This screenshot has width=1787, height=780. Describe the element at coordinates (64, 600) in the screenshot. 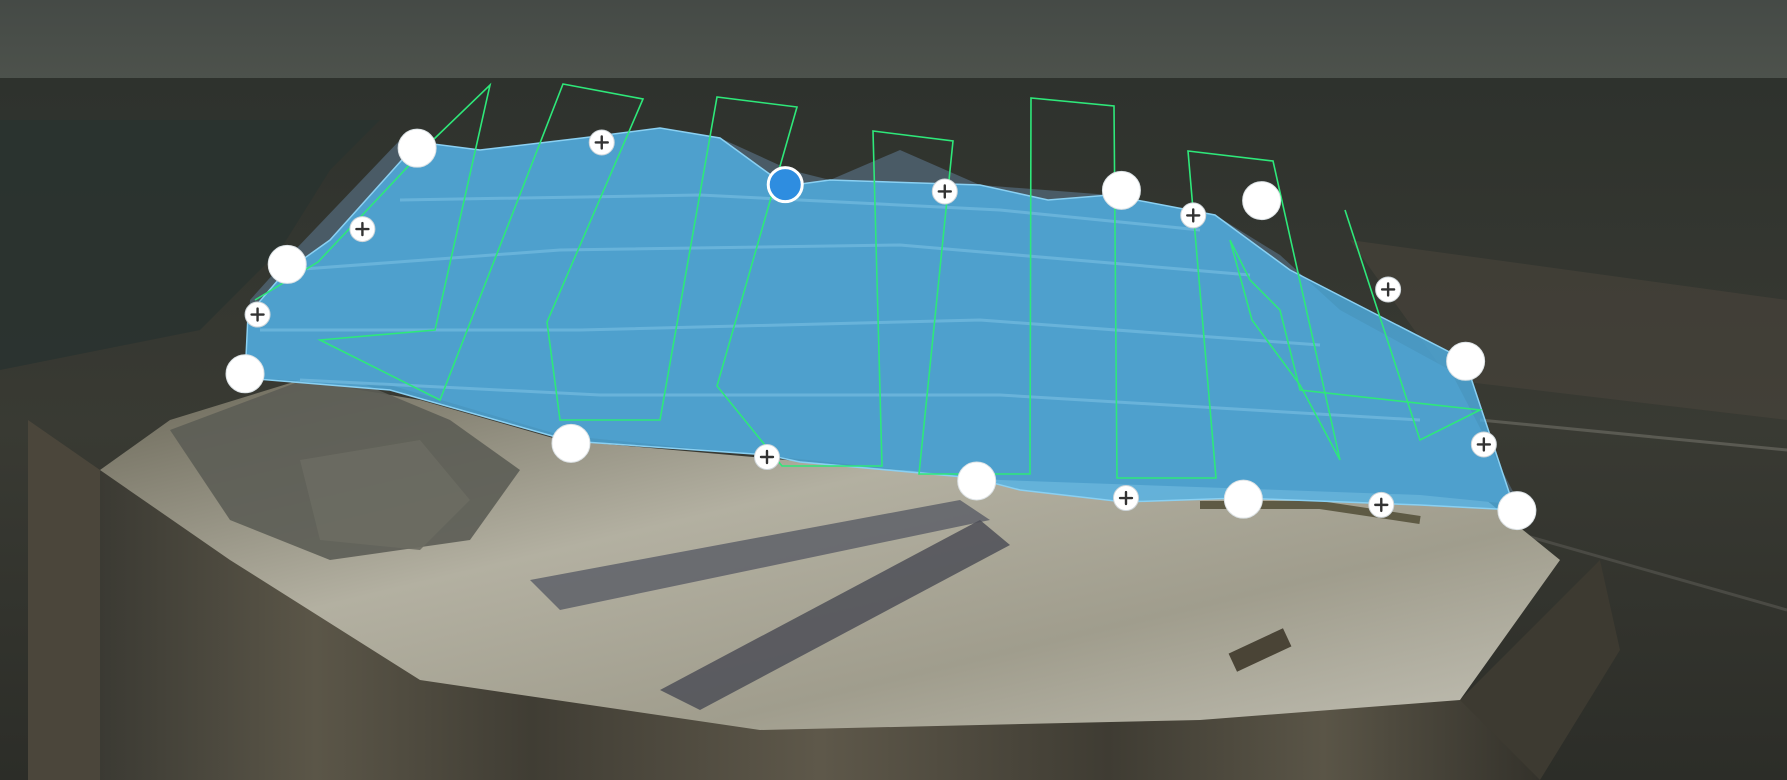

I see `model-side-wall` at that location.